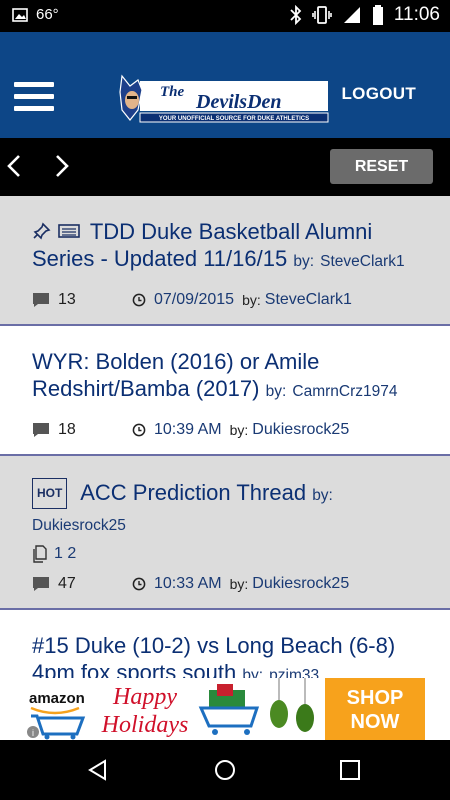 The image size is (450, 800). What do you see at coordinates (16, 166) in the screenshot?
I see `chevron-left-icon` at bounding box center [16, 166].